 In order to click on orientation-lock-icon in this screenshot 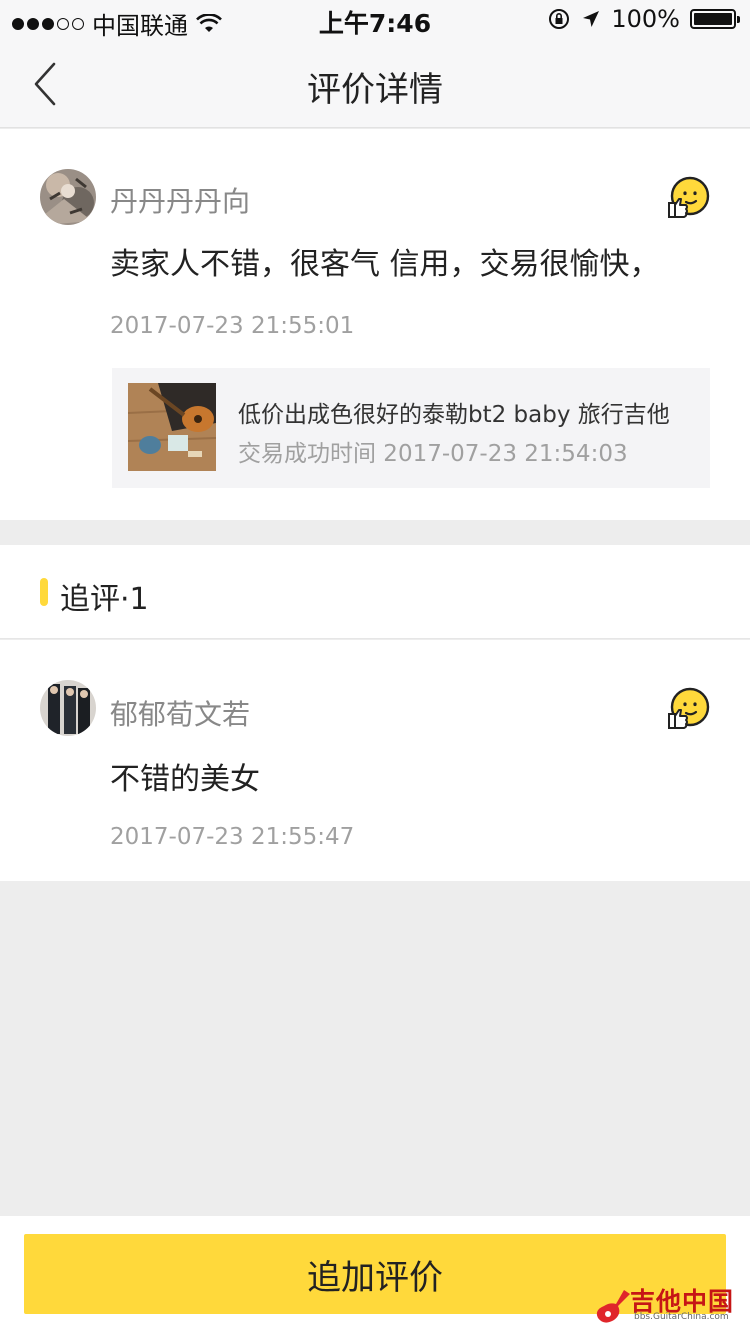, I will do `click(559, 19)`.